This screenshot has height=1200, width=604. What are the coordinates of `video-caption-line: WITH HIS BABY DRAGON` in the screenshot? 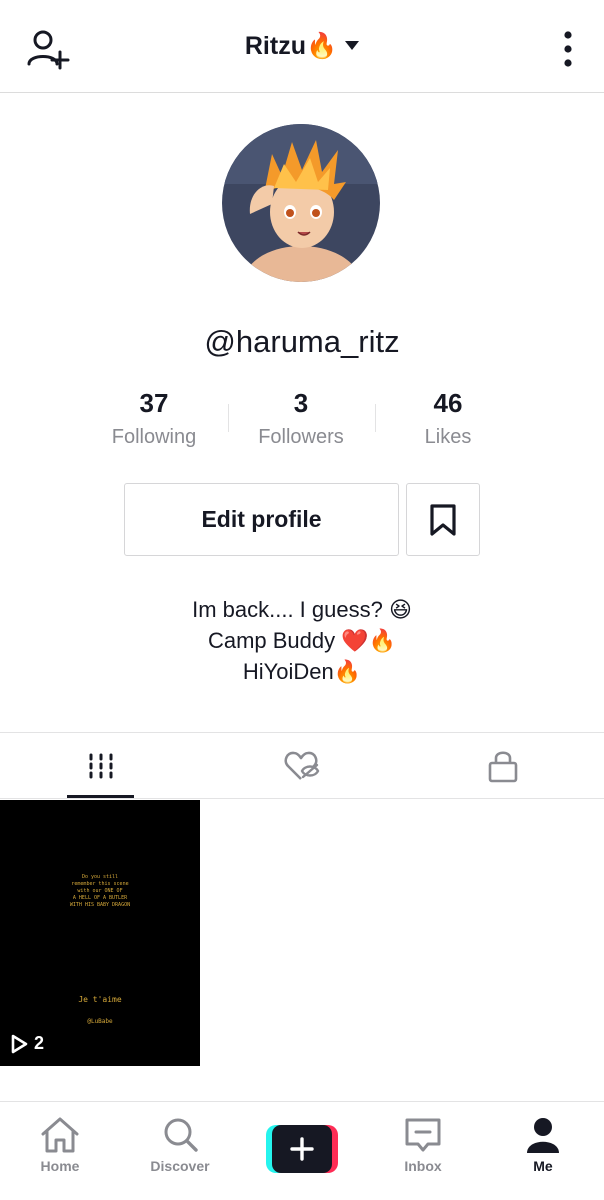 It's located at (100, 905).